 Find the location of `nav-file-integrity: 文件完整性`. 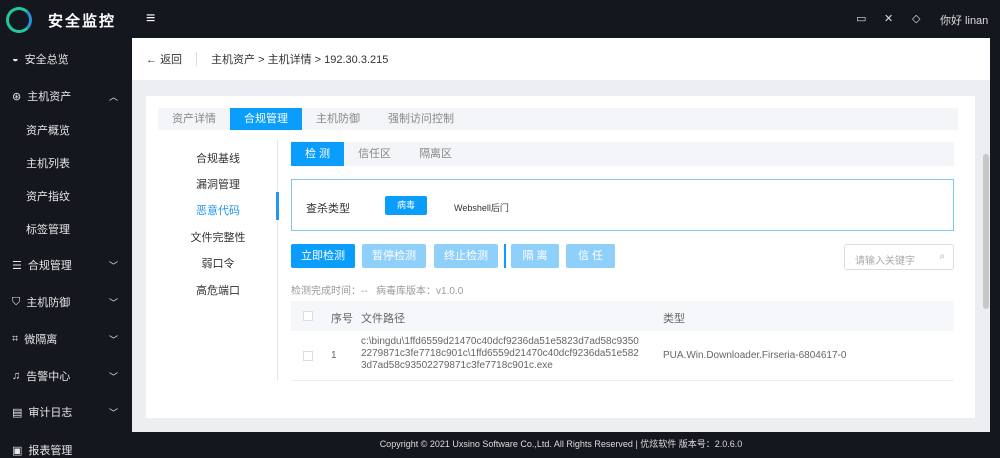

nav-file-integrity: 文件完整性 is located at coordinates (218, 237).